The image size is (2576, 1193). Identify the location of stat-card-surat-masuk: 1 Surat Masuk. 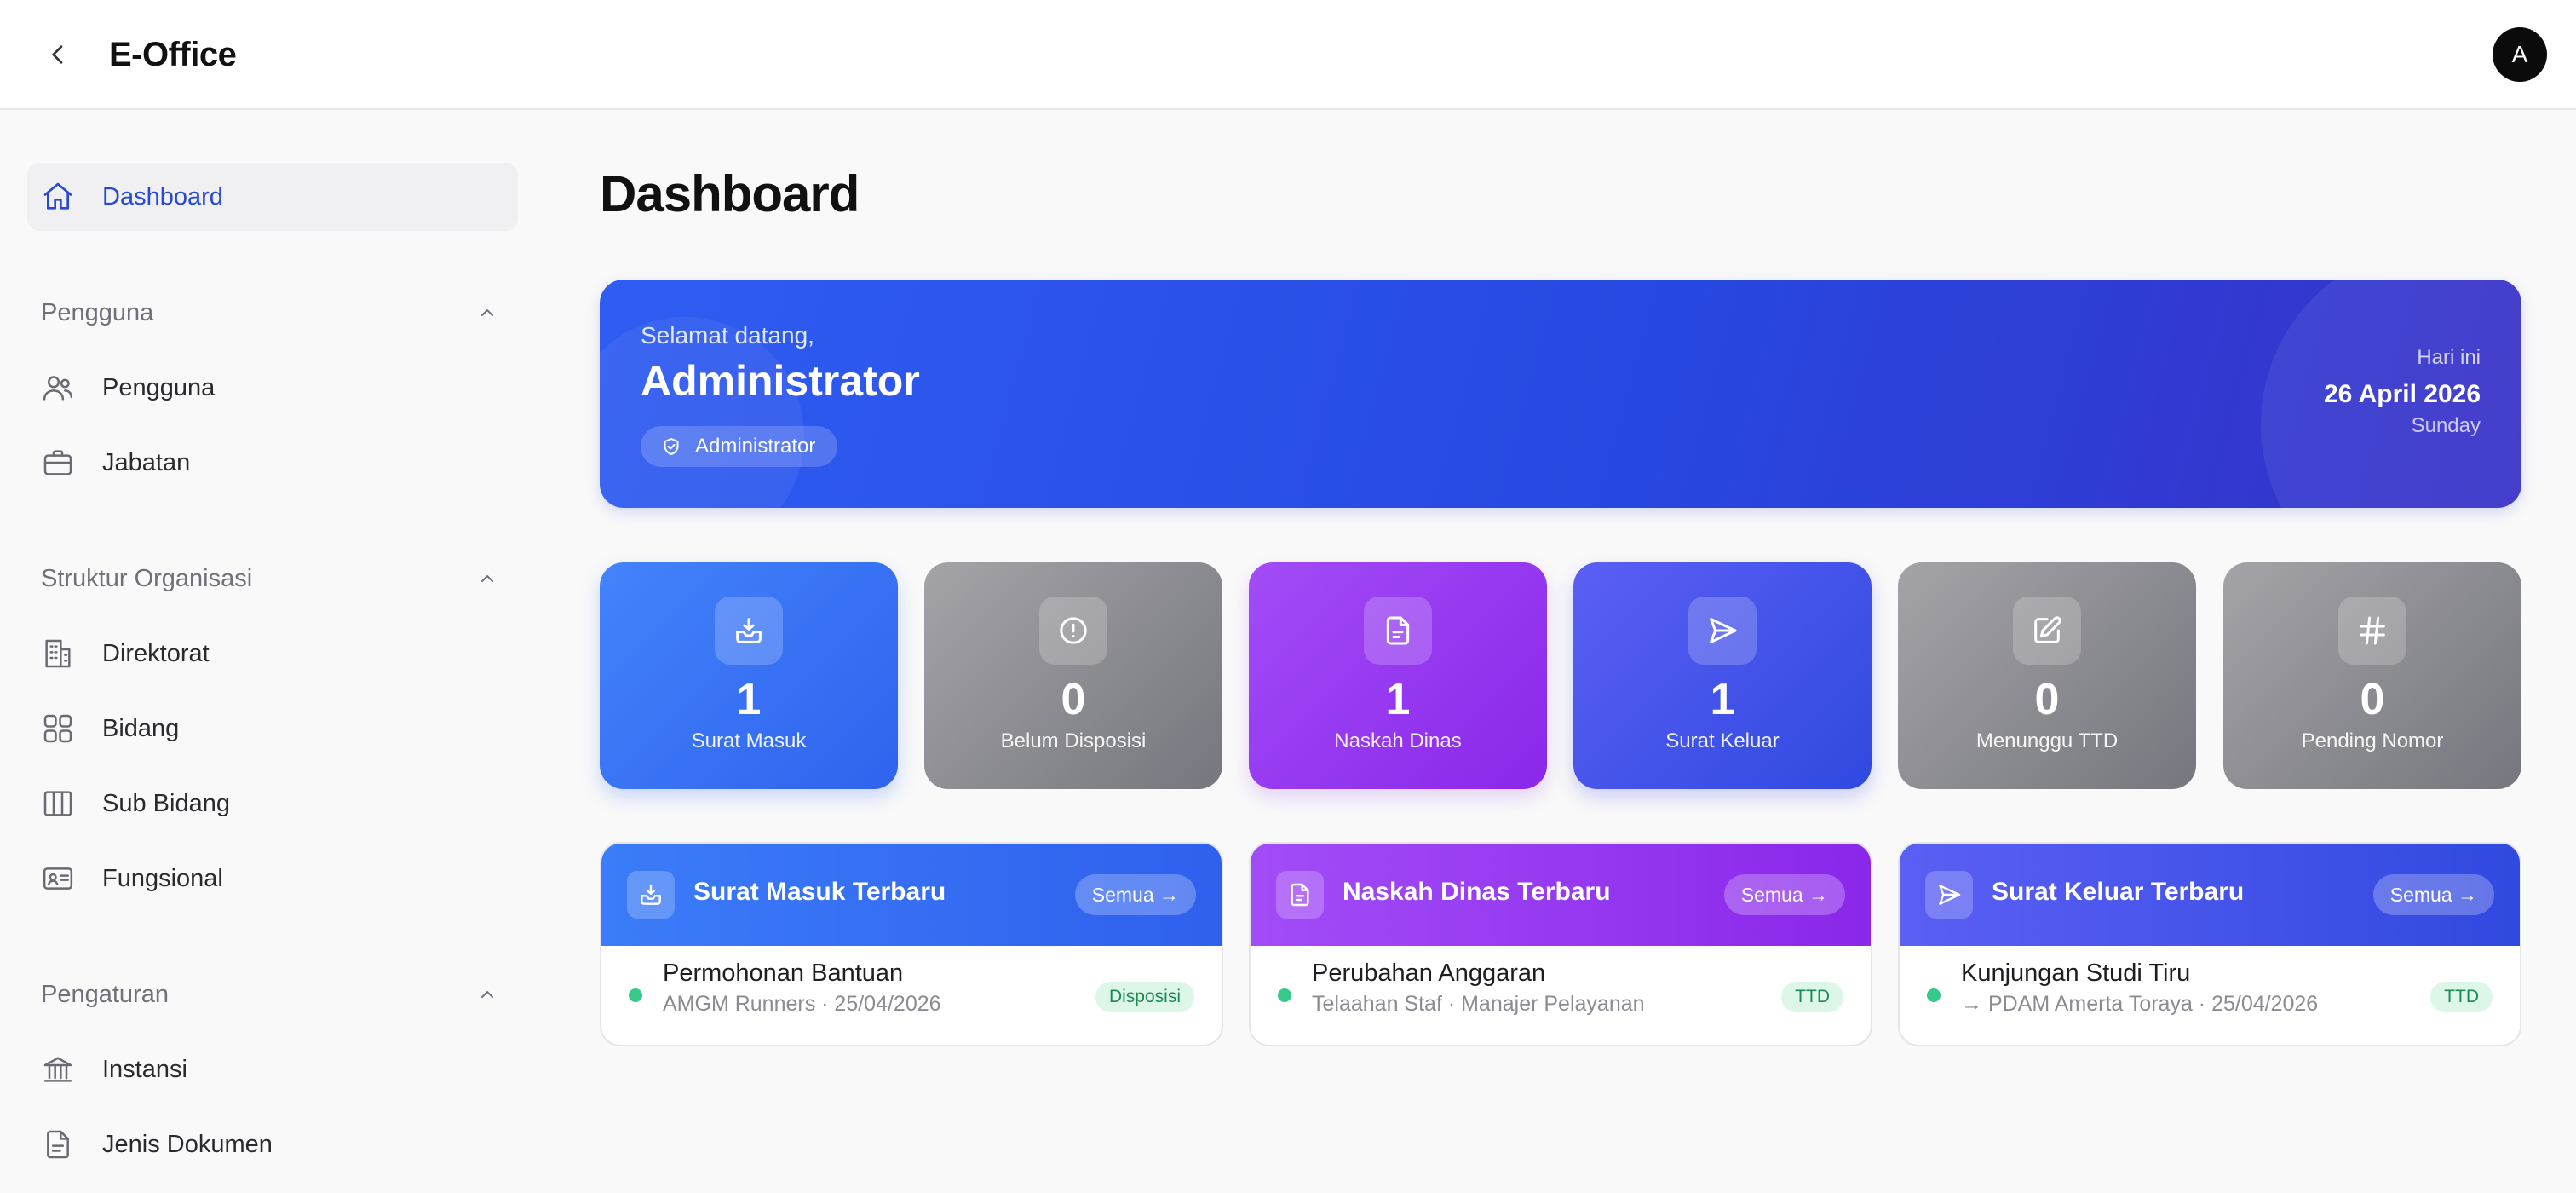
(749, 675).